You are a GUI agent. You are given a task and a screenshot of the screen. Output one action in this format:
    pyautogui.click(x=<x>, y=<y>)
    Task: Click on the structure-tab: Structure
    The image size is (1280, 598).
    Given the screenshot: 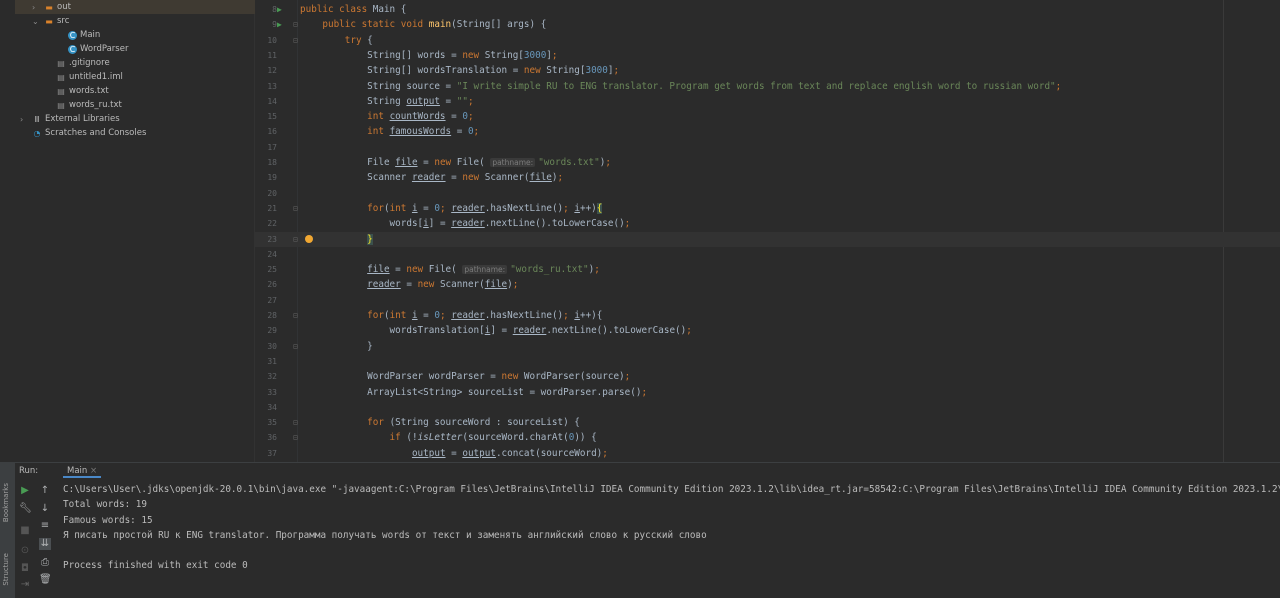 What is the action you would take?
    pyautogui.click(x=6, y=569)
    